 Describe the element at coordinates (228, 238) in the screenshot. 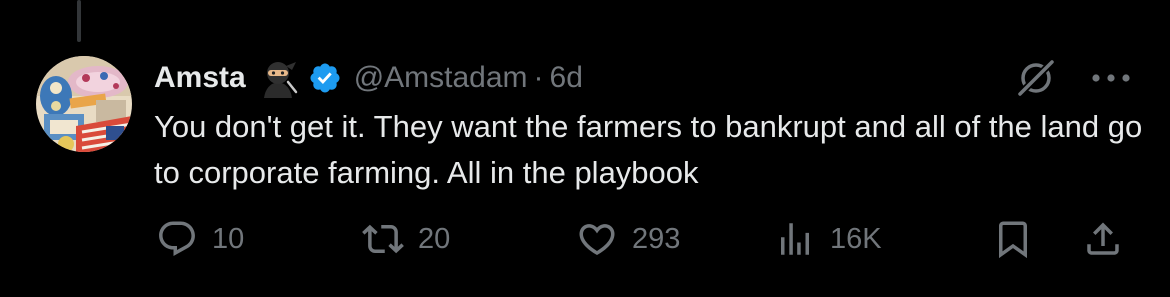

I see `reply-count: 10` at that location.